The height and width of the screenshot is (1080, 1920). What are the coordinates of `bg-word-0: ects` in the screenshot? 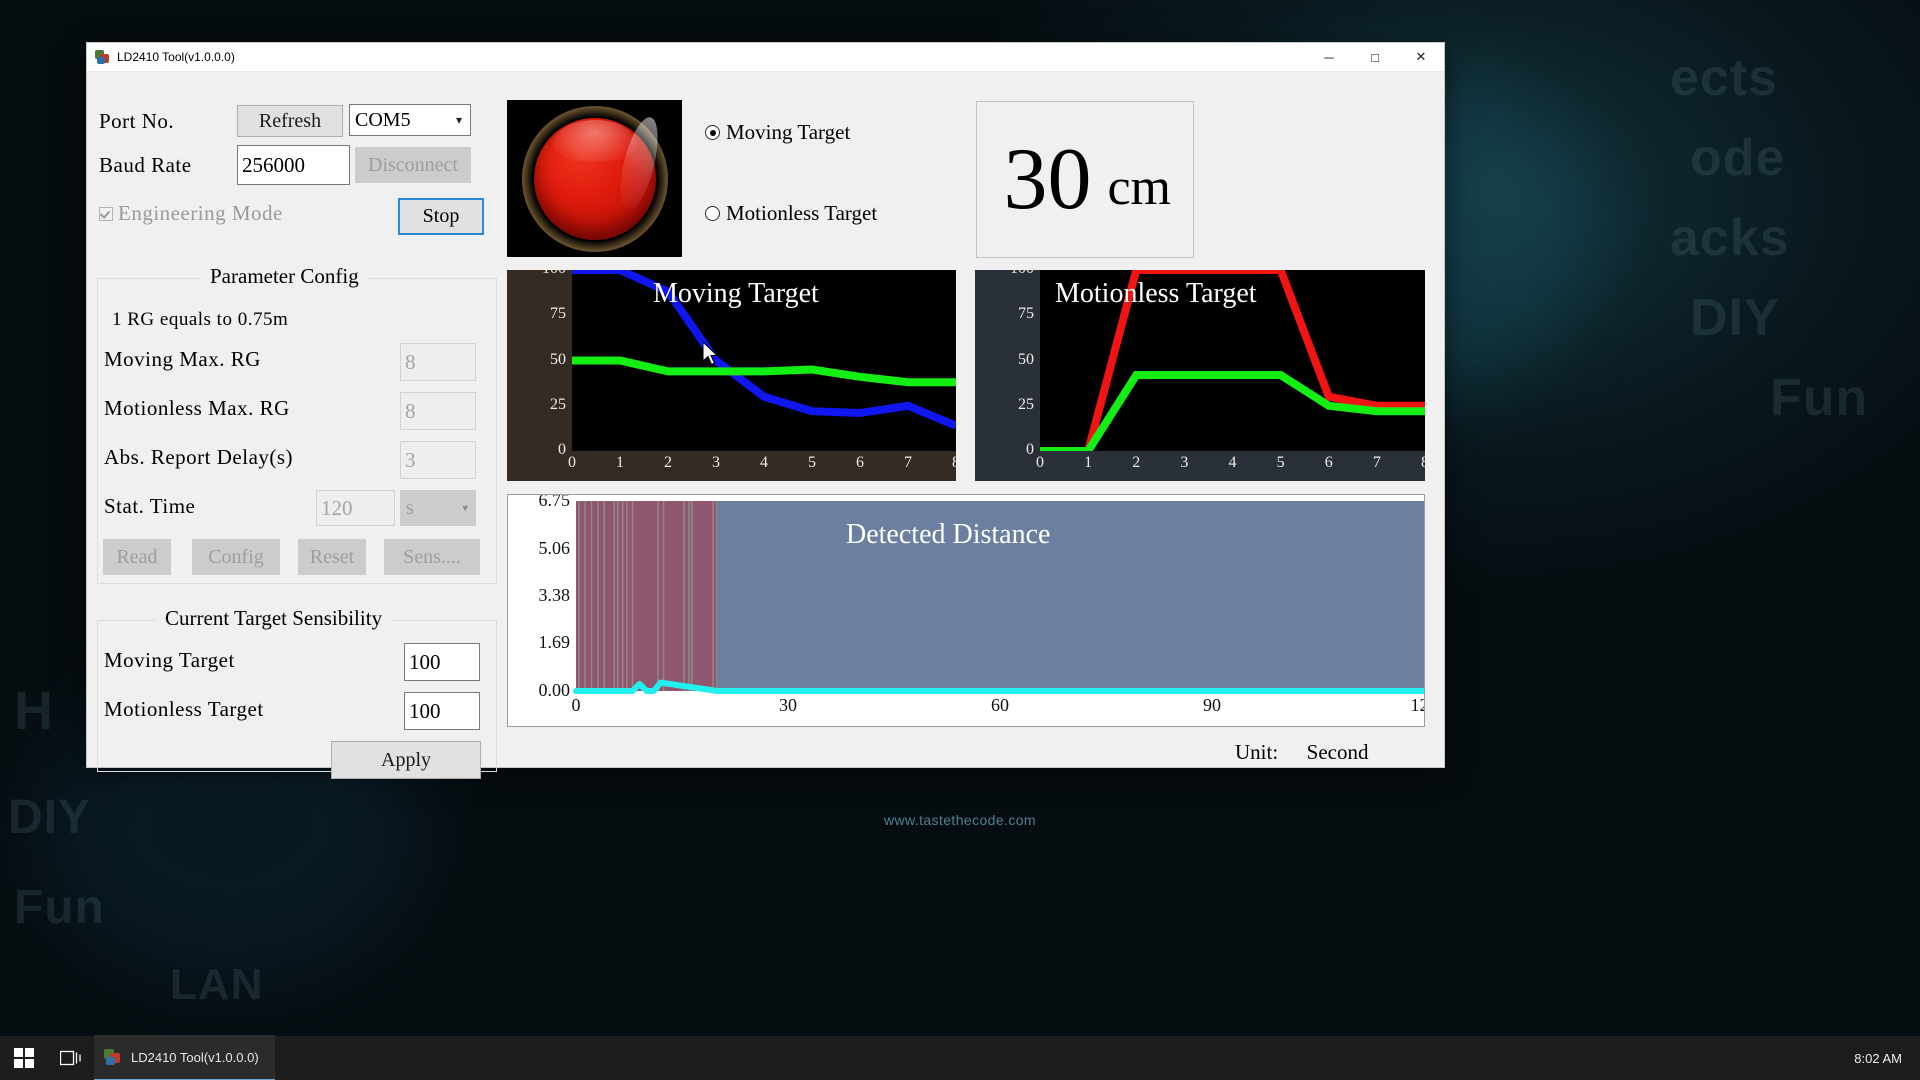 It's located at (1724, 78).